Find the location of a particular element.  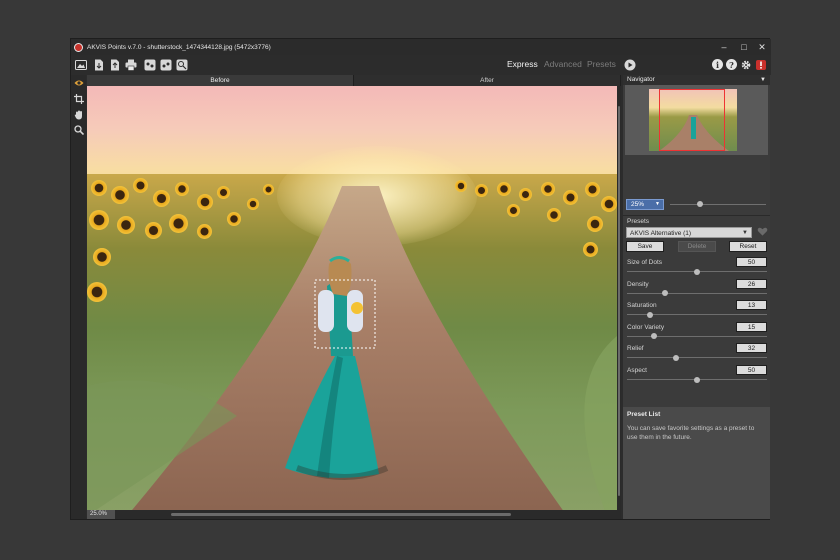

param-value-field: 32 is located at coordinates (751, 348).